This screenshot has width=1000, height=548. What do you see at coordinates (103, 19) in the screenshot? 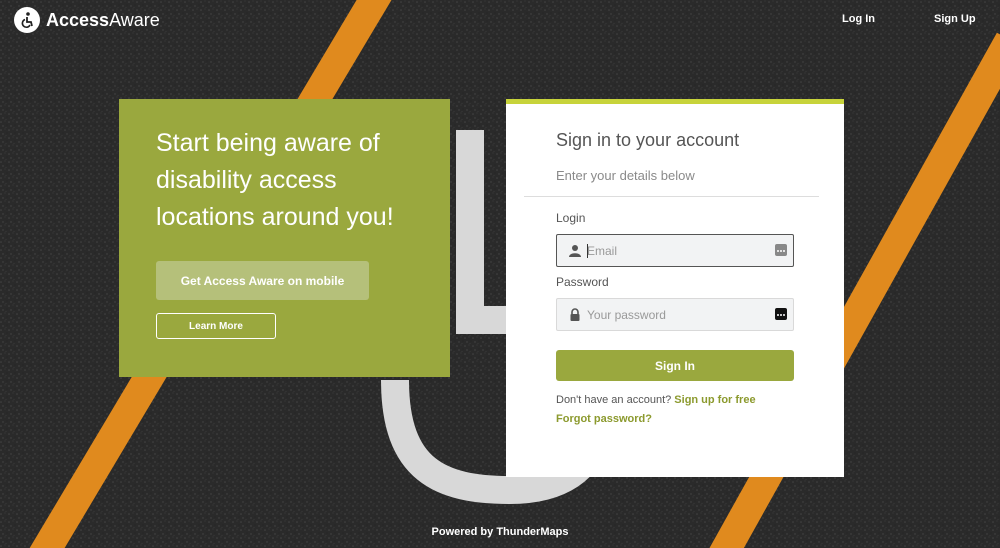
I see `brand-name: AccessAware` at bounding box center [103, 19].